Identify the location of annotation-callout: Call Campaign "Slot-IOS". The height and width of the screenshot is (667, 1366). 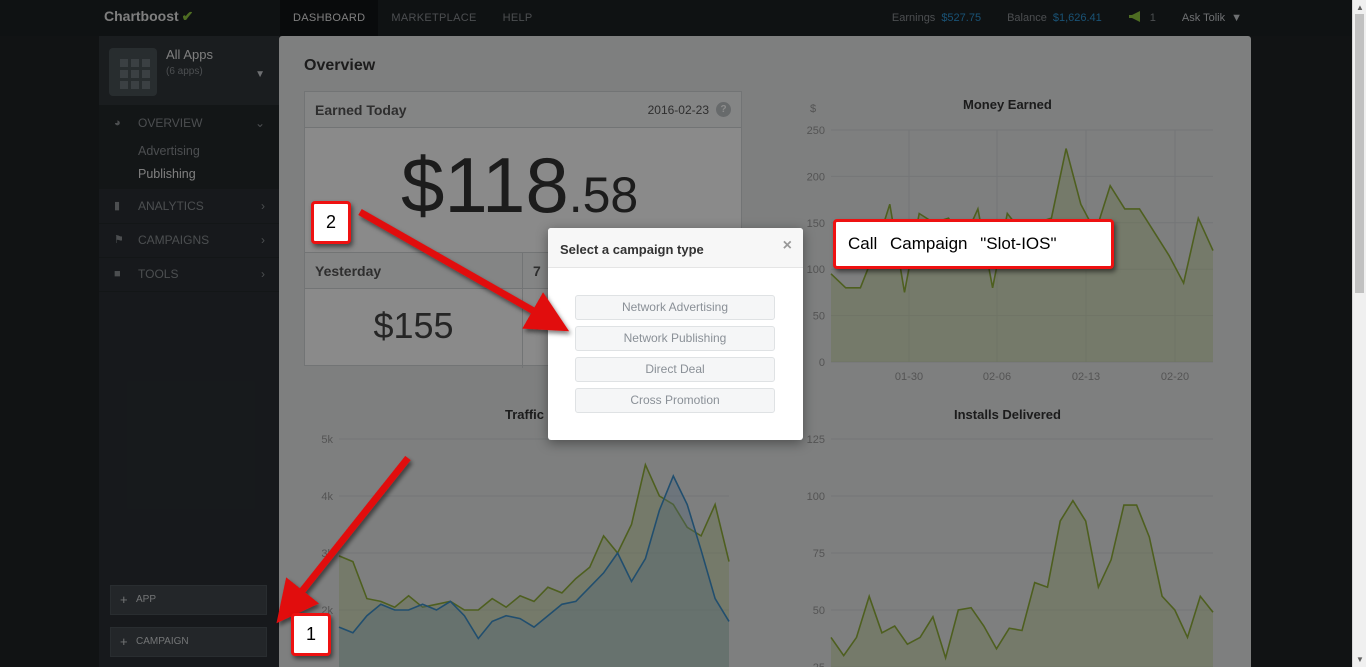
(973, 244).